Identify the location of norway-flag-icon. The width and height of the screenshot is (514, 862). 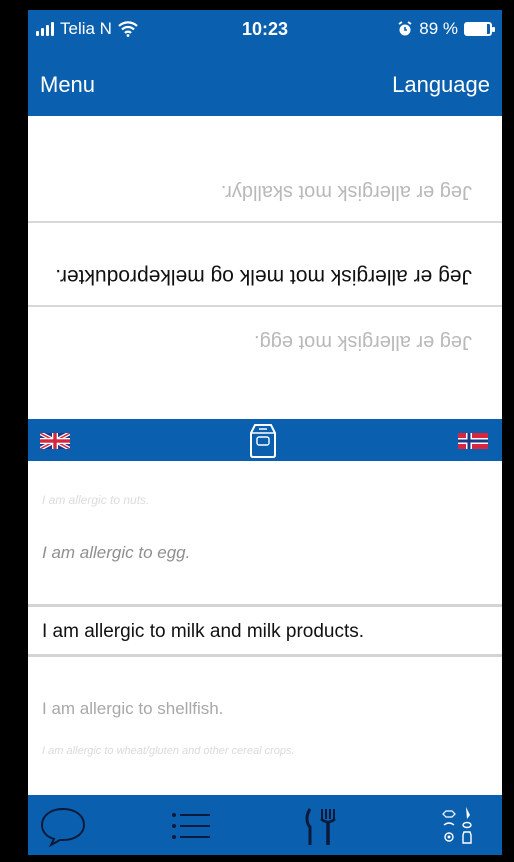
(473, 441).